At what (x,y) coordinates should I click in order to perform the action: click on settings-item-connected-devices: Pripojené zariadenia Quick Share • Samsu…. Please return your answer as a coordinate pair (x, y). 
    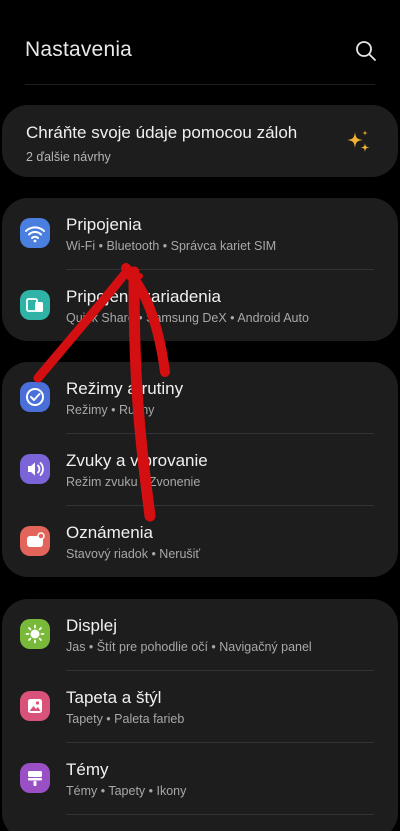
    Looking at the image, I should click on (200, 305).